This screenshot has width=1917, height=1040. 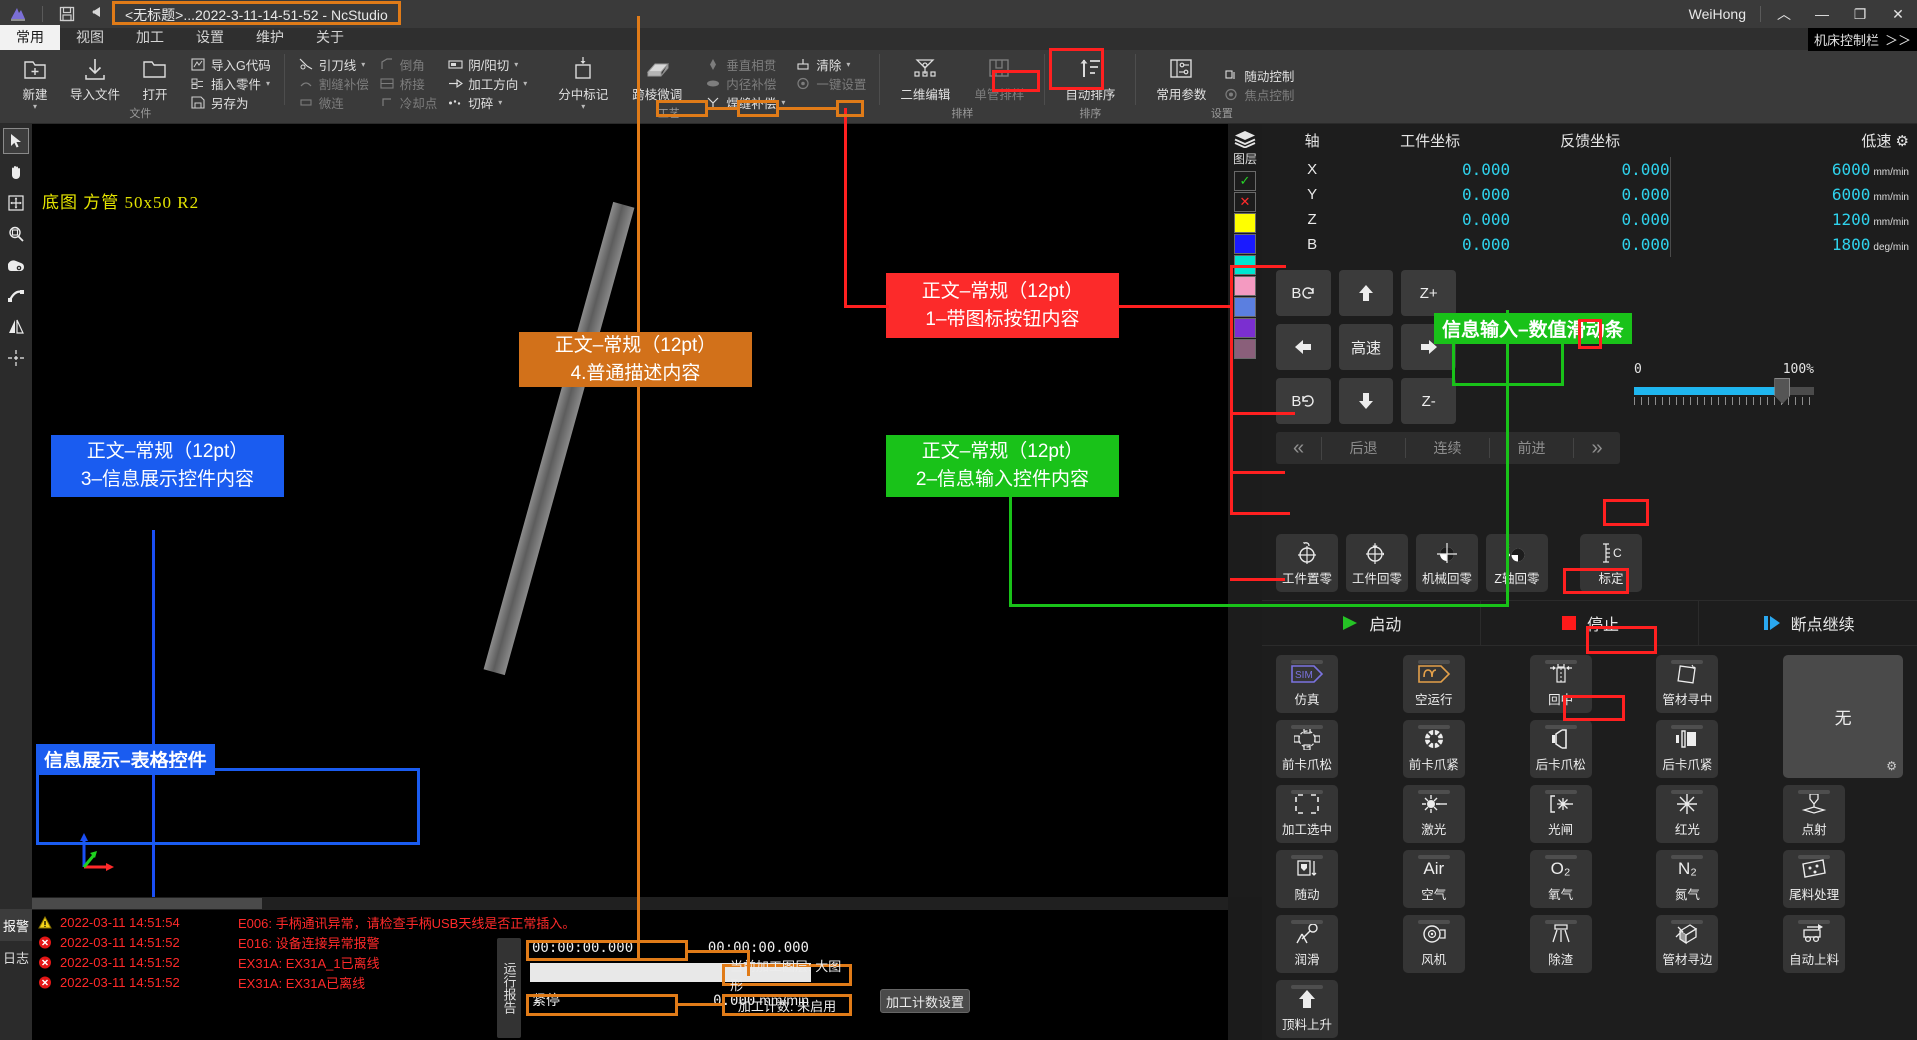 What do you see at coordinates (1377, 563) in the screenshot?
I see `zero-button-工件回零: 工件回零` at bounding box center [1377, 563].